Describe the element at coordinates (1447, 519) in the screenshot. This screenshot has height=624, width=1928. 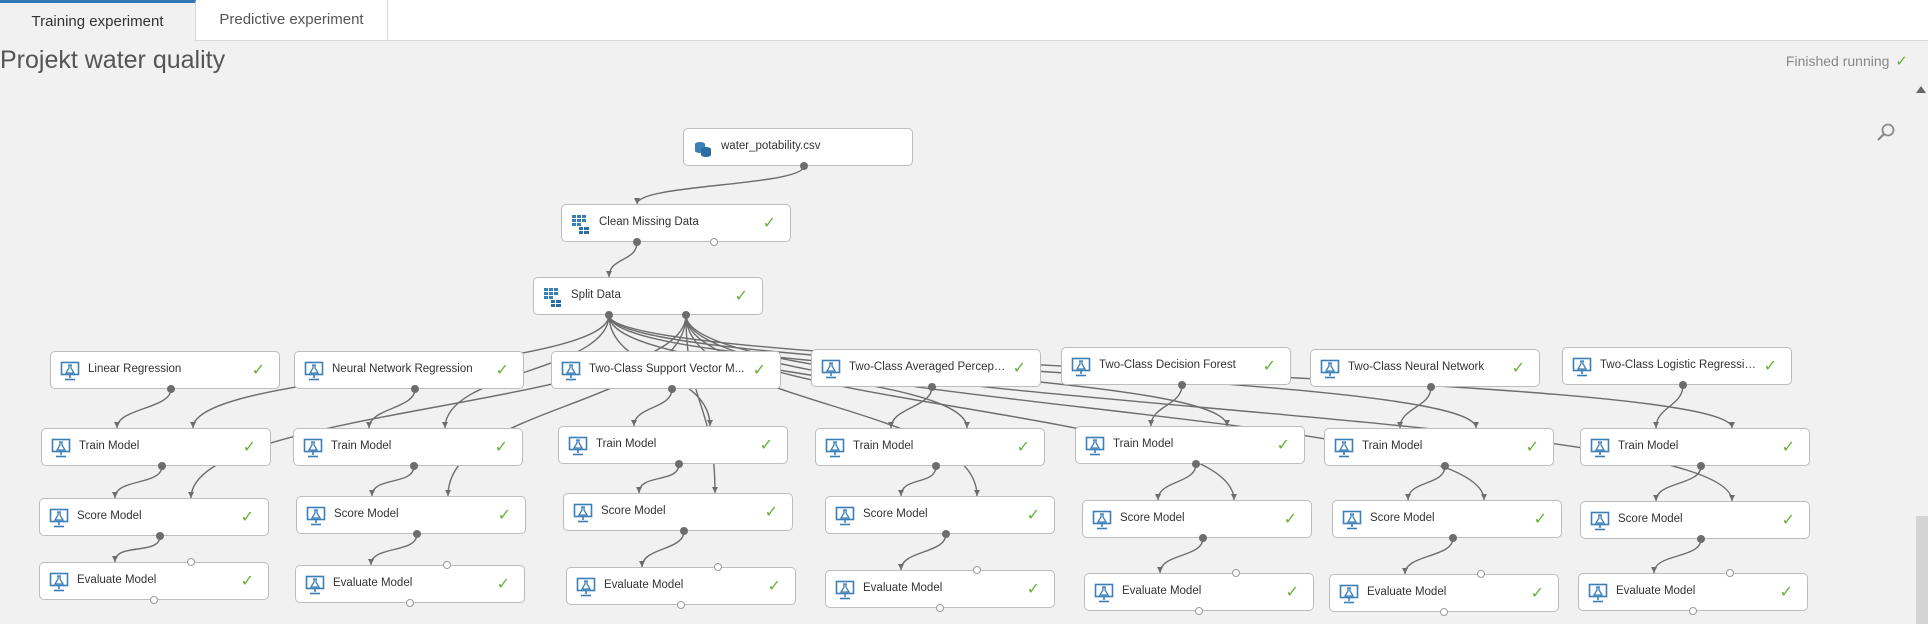
I see `module-score6: Score Model ✓` at that location.